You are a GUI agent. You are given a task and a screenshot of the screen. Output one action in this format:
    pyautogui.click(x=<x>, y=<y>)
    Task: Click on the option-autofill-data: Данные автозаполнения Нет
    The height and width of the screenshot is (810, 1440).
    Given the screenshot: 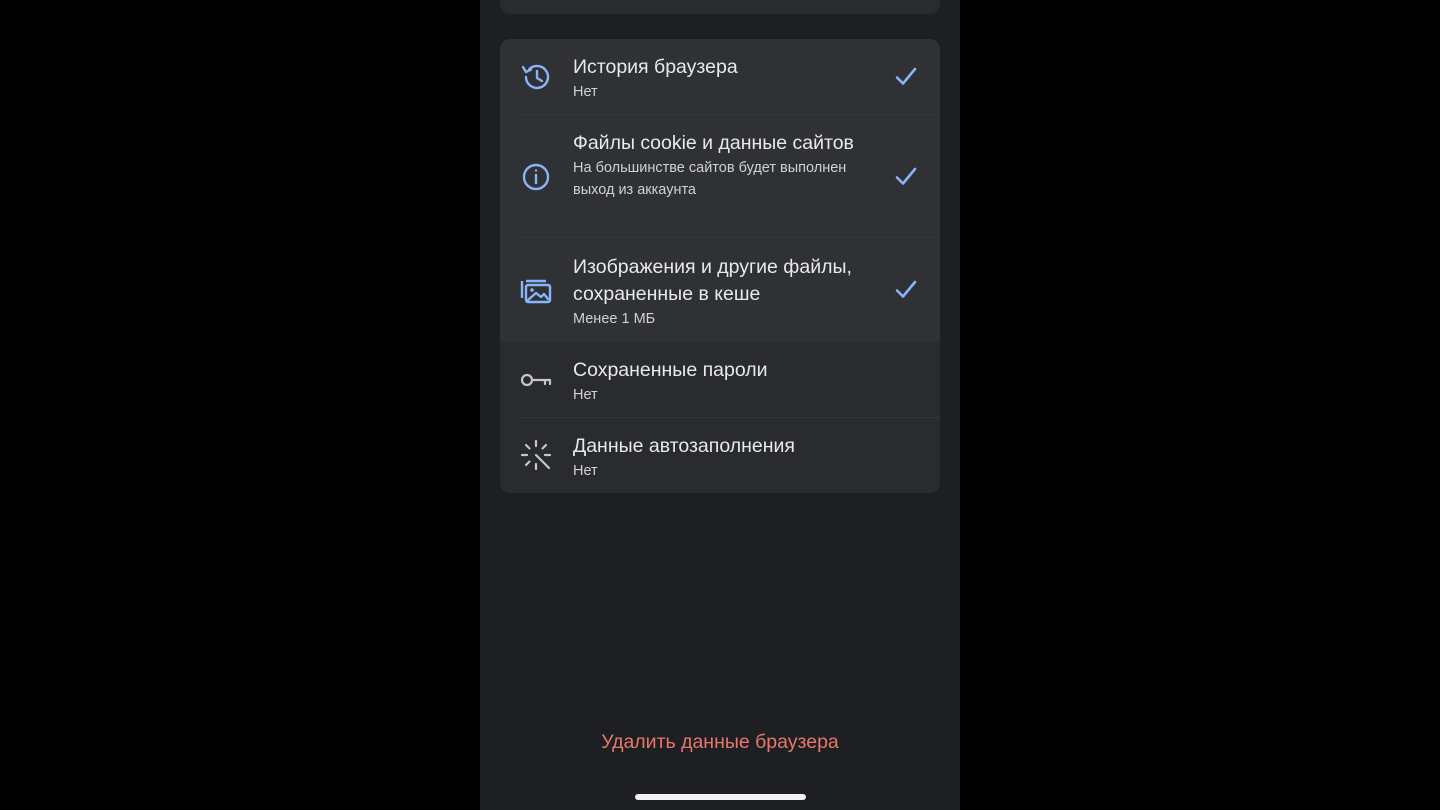 What is the action you would take?
    pyautogui.click(x=720, y=455)
    